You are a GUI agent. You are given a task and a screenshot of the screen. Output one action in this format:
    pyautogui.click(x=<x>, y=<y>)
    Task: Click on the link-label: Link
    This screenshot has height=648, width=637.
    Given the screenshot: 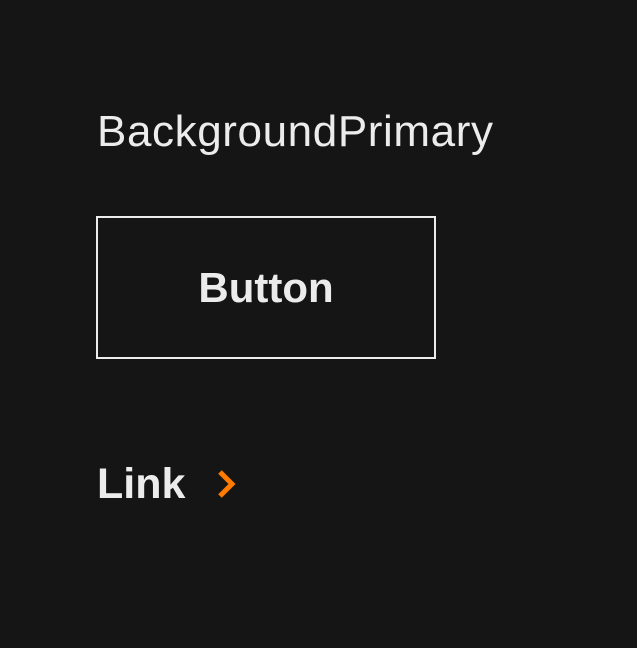 What is the action you would take?
    pyautogui.click(x=141, y=484)
    